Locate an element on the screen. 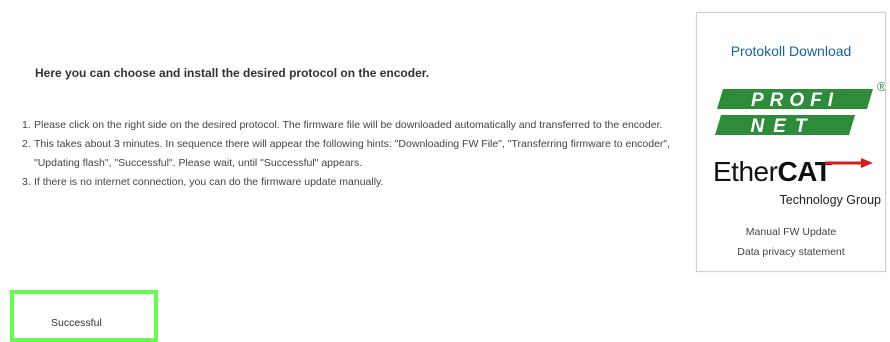 The height and width of the screenshot is (342, 890). status-text: Successful is located at coordinates (76, 323).